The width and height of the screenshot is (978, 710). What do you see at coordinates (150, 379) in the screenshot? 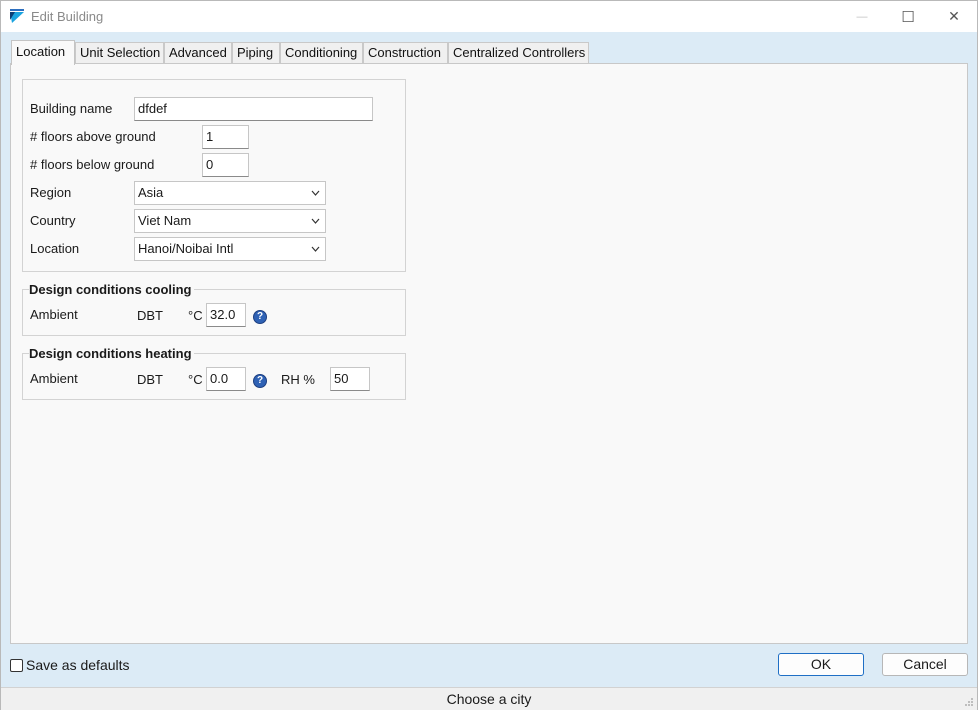
I see `heating-dbt-label: DBT` at bounding box center [150, 379].